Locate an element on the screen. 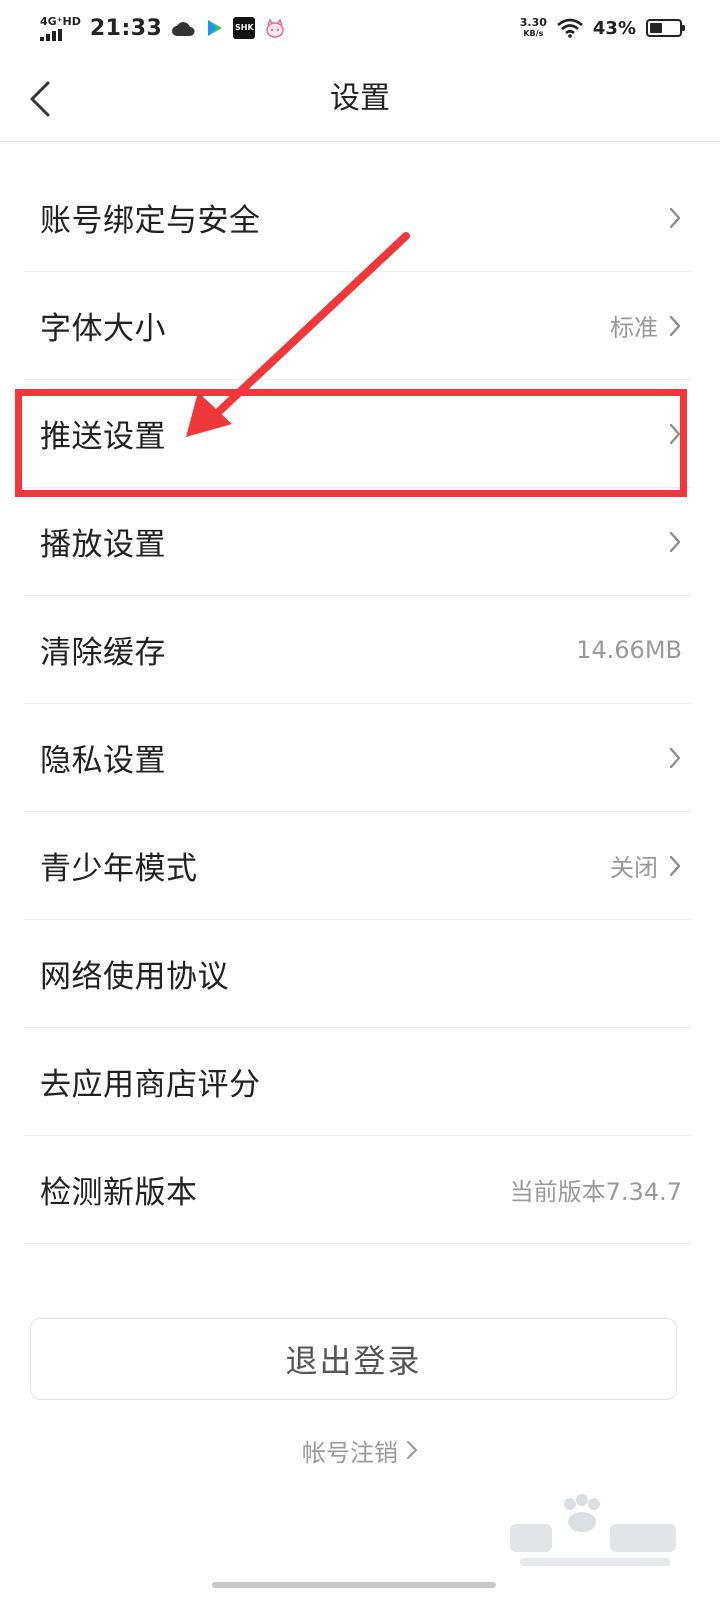 This screenshot has height=1600, width=720. cache-size: 14.66MB is located at coordinates (629, 649).